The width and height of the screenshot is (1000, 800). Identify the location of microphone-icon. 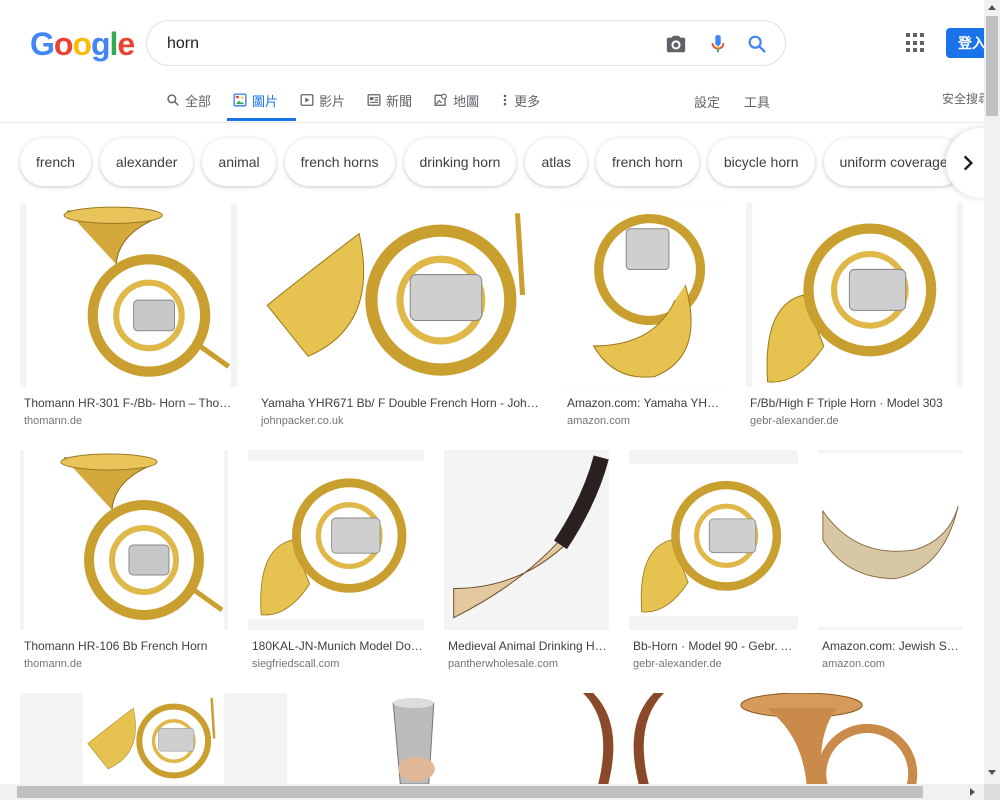
(718, 44).